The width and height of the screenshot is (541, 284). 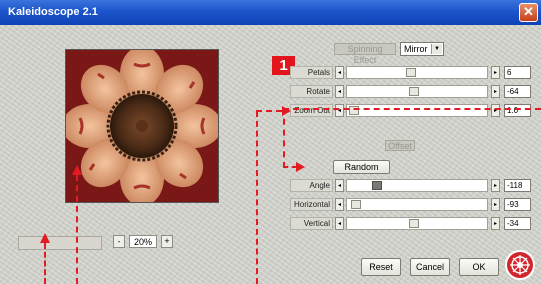 I want to click on close-icon: ✕, so click(x=528, y=11).